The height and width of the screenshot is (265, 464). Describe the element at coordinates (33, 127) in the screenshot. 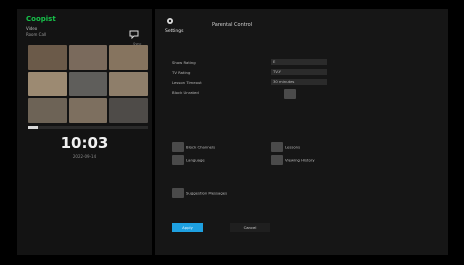

I see `progress-fill` at that location.